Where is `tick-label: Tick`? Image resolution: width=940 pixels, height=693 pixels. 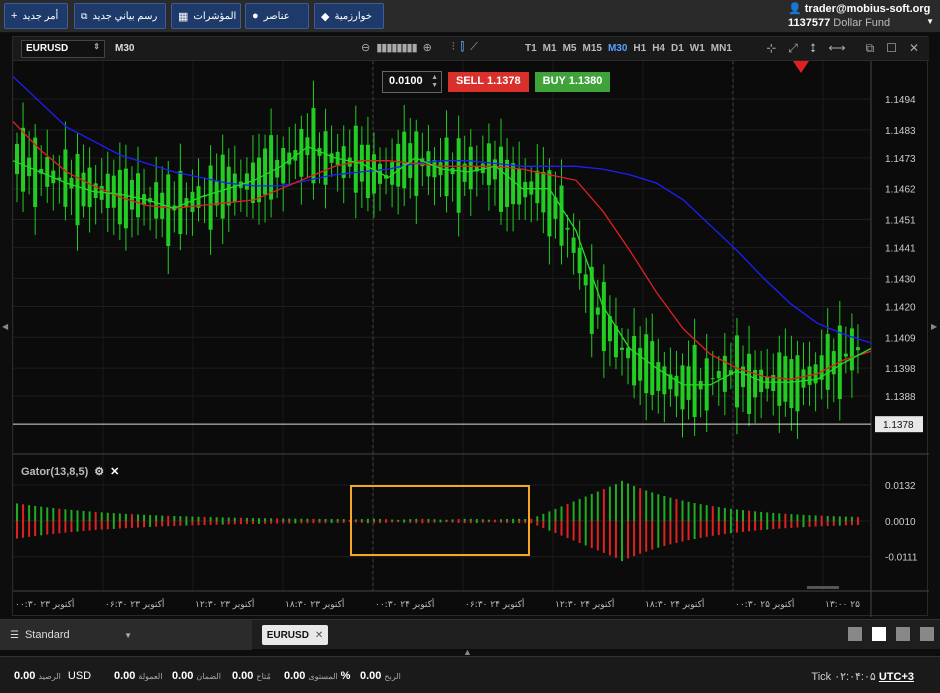
tick-label: Tick is located at coordinates (821, 677).